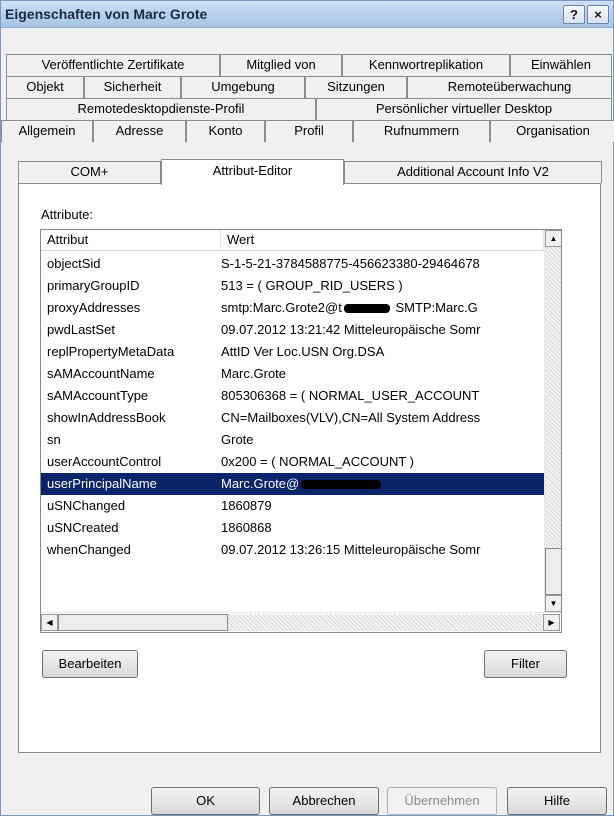 Image resolution: width=614 pixels, height=816 pixels. Describe the element at coordinates (442, 801) in the screenshot. I see `apply-button: Übernehmen` at that location.